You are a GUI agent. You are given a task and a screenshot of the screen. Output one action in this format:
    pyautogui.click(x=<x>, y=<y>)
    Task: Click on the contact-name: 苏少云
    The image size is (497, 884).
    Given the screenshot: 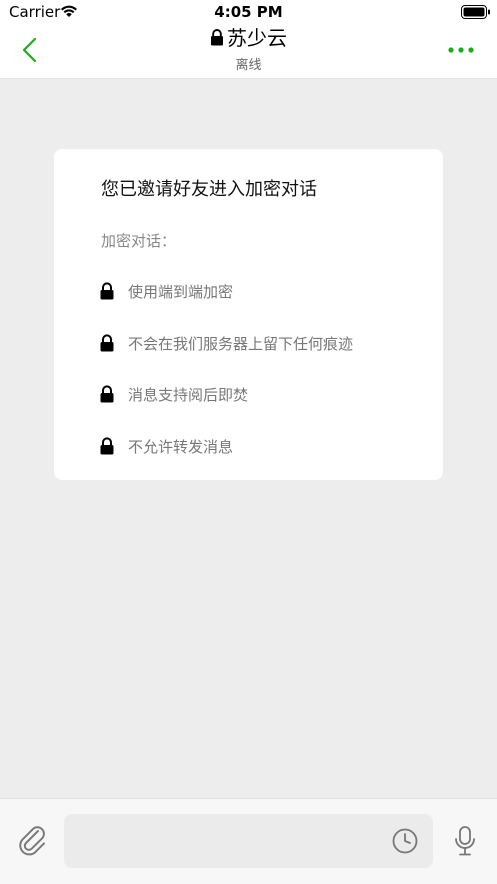 What is the action you would take?
    pyautogui.click(x=257, y=38)
    